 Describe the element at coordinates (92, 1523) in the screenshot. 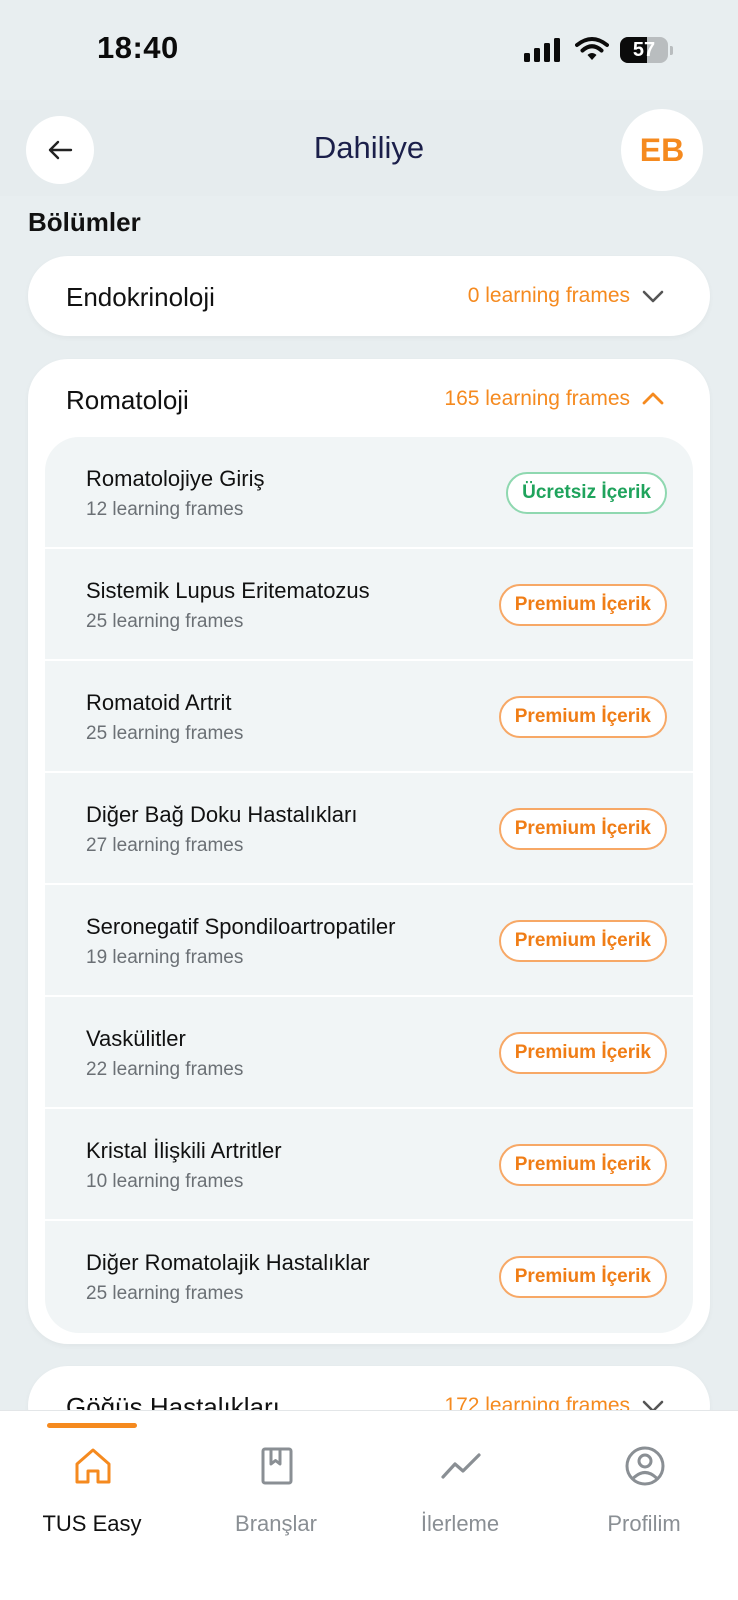

I see `nav-label: TUS Easy` at that location.